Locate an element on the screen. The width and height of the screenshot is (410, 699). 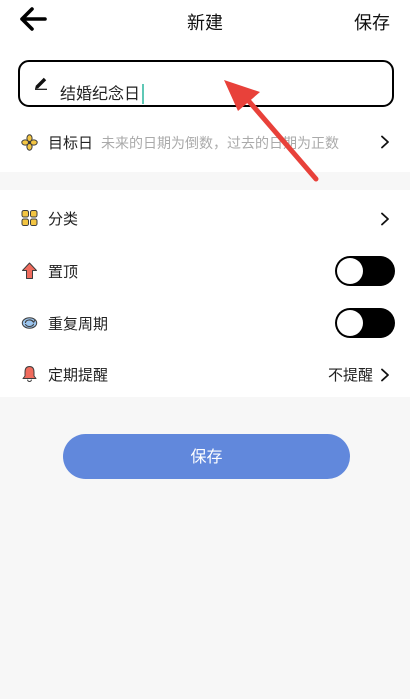
repeat-row: 重复周期 is located at coordinates (205, 323).